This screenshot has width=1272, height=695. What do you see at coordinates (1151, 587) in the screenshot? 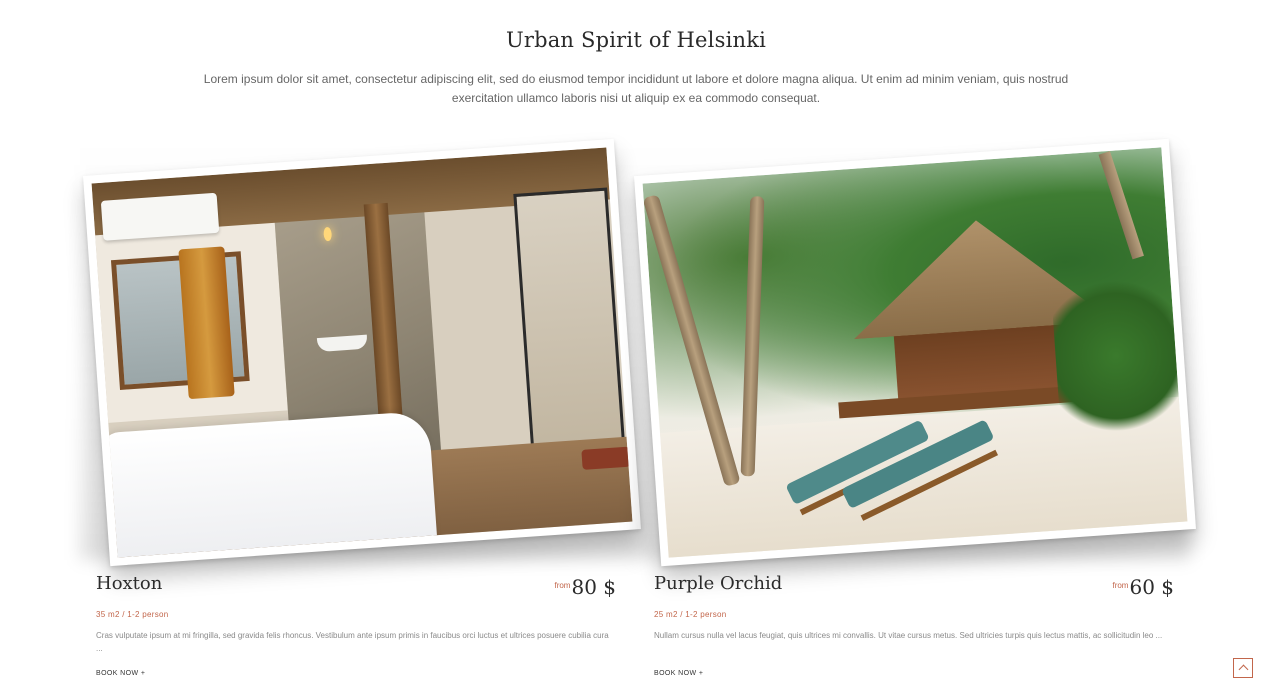
I see `price-value: 60 $` at bounding box center [1151, 587].